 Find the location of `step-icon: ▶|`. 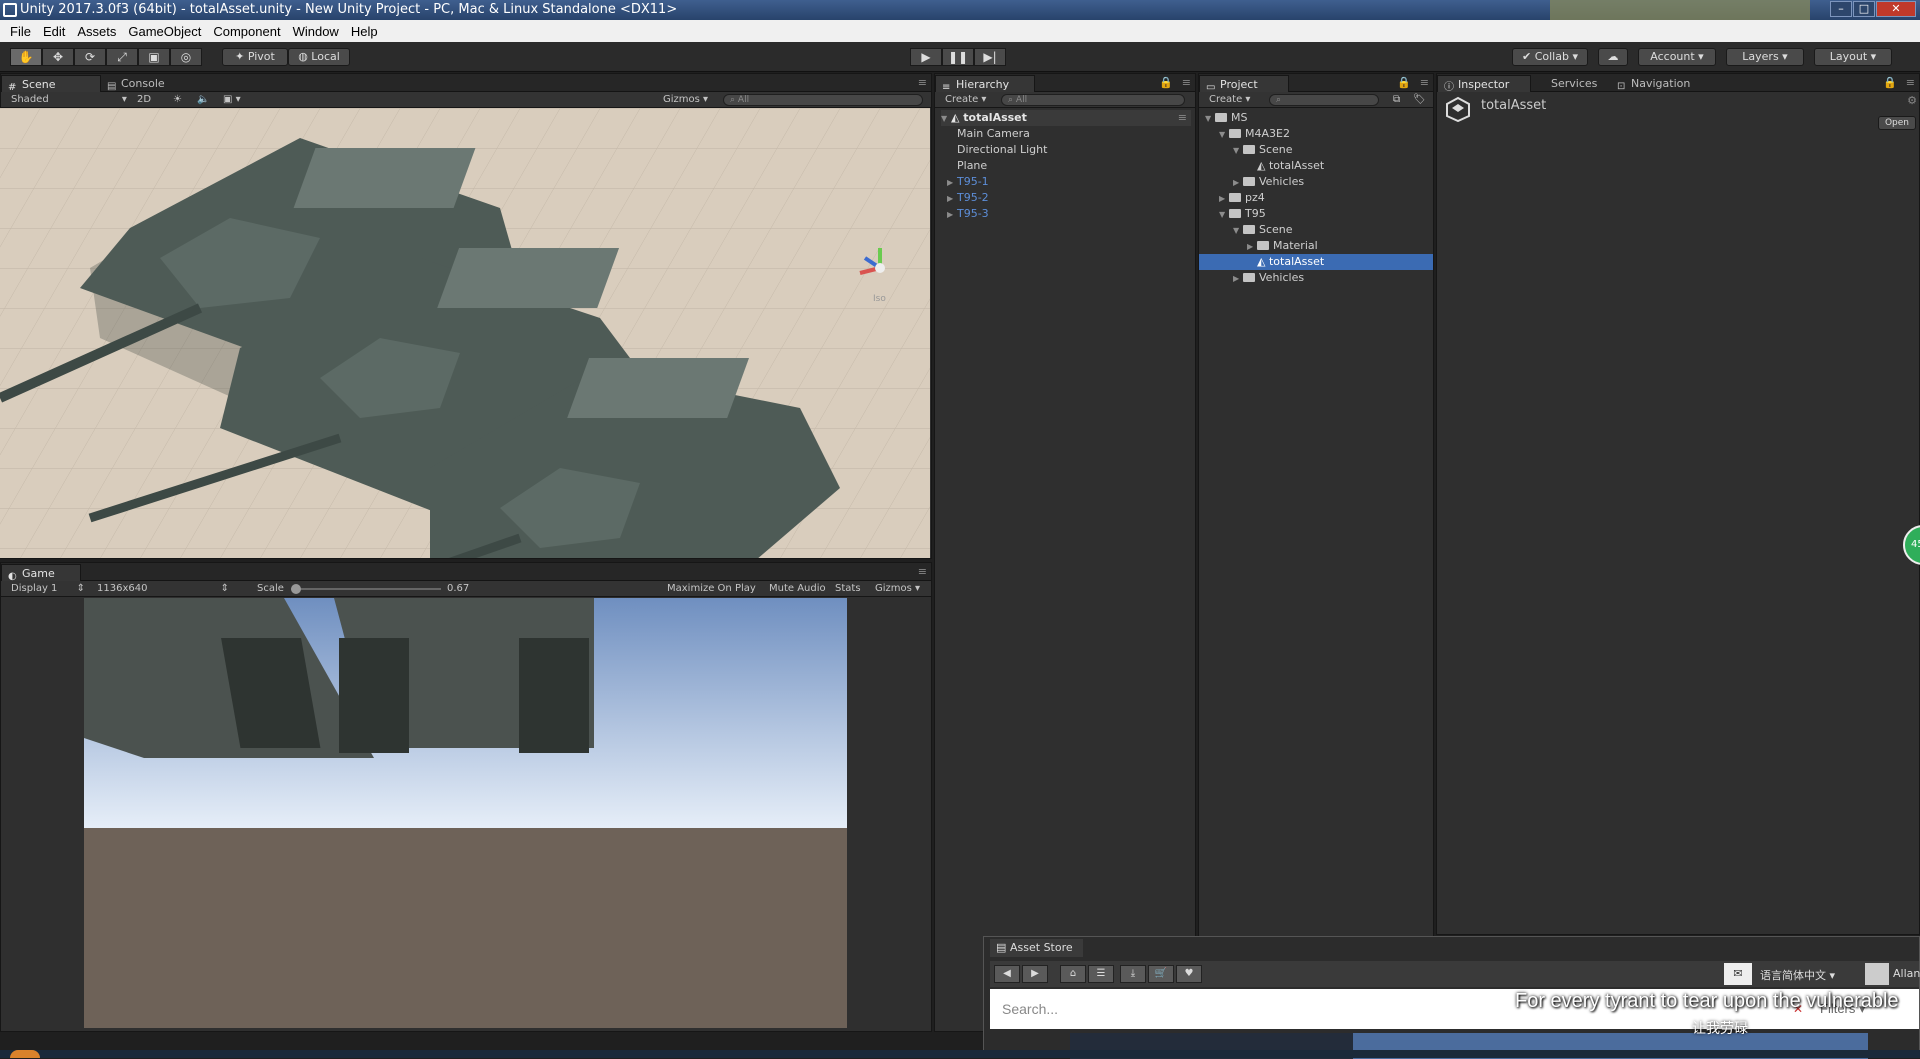

step-icon: ▶| is located at coordinates (990, 57).